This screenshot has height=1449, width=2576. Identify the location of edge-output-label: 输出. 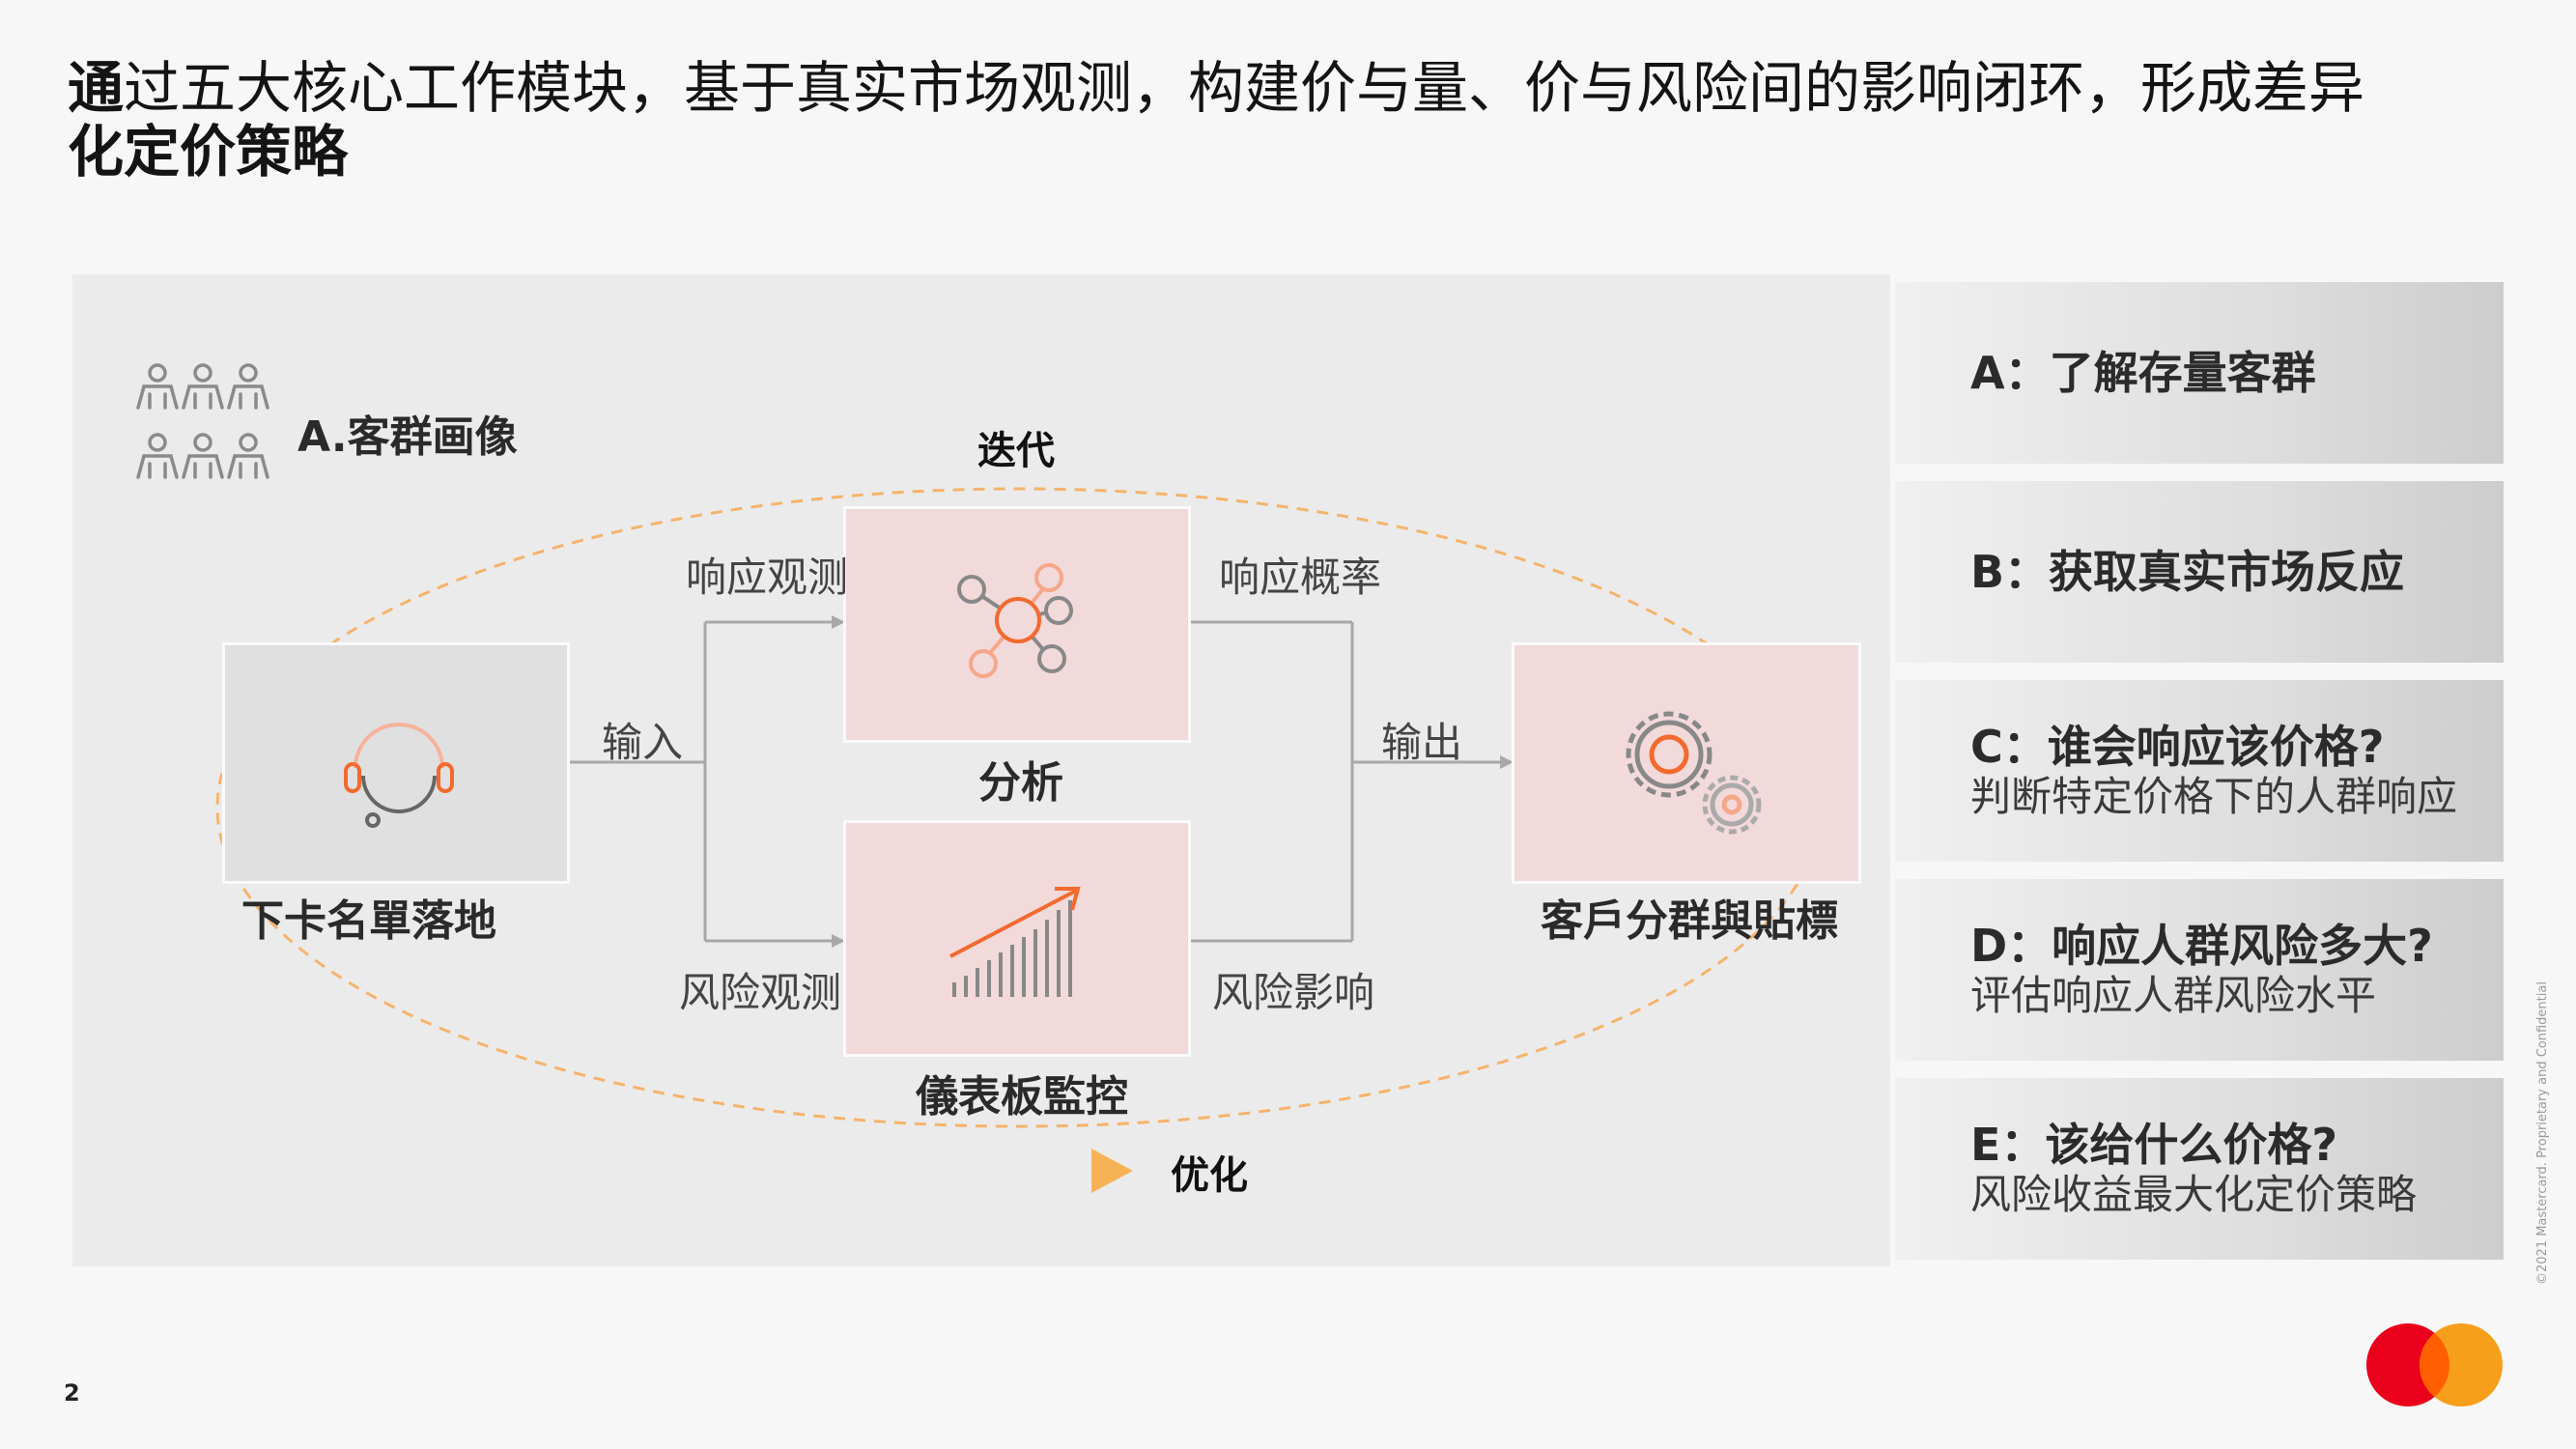
(1422, 742).